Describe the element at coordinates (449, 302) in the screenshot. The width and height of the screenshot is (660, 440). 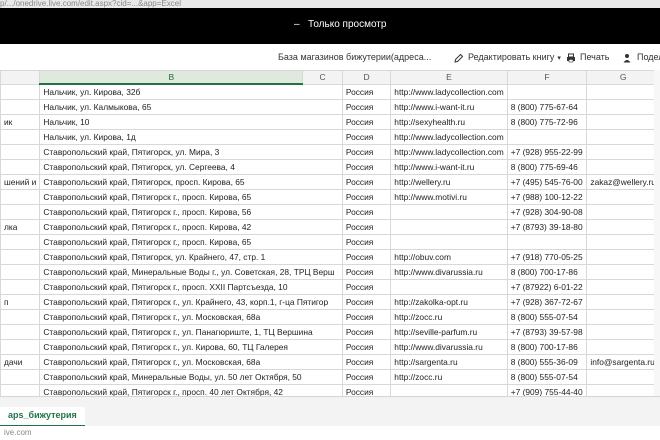
I see `website-cell: http://zakolka-opt.ru` at that location.